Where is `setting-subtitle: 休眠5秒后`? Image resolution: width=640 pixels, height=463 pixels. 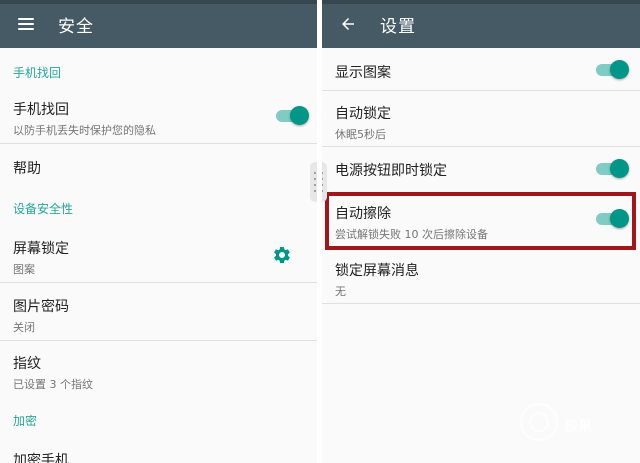
setting-subtitle: 休眠5秒后 is located at coordinates (360, 134).